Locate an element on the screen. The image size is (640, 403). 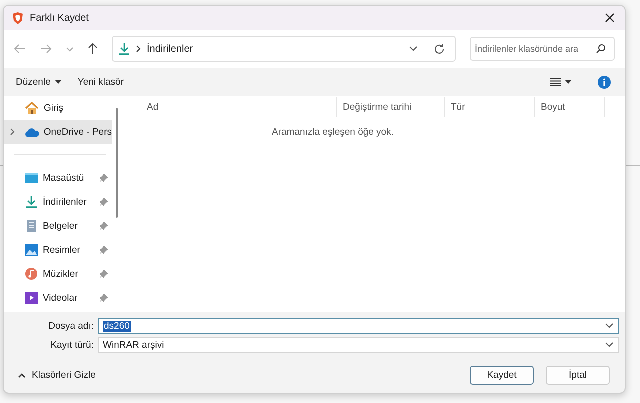
sidebar-item: Videolar is located at coordinates (58, 298).